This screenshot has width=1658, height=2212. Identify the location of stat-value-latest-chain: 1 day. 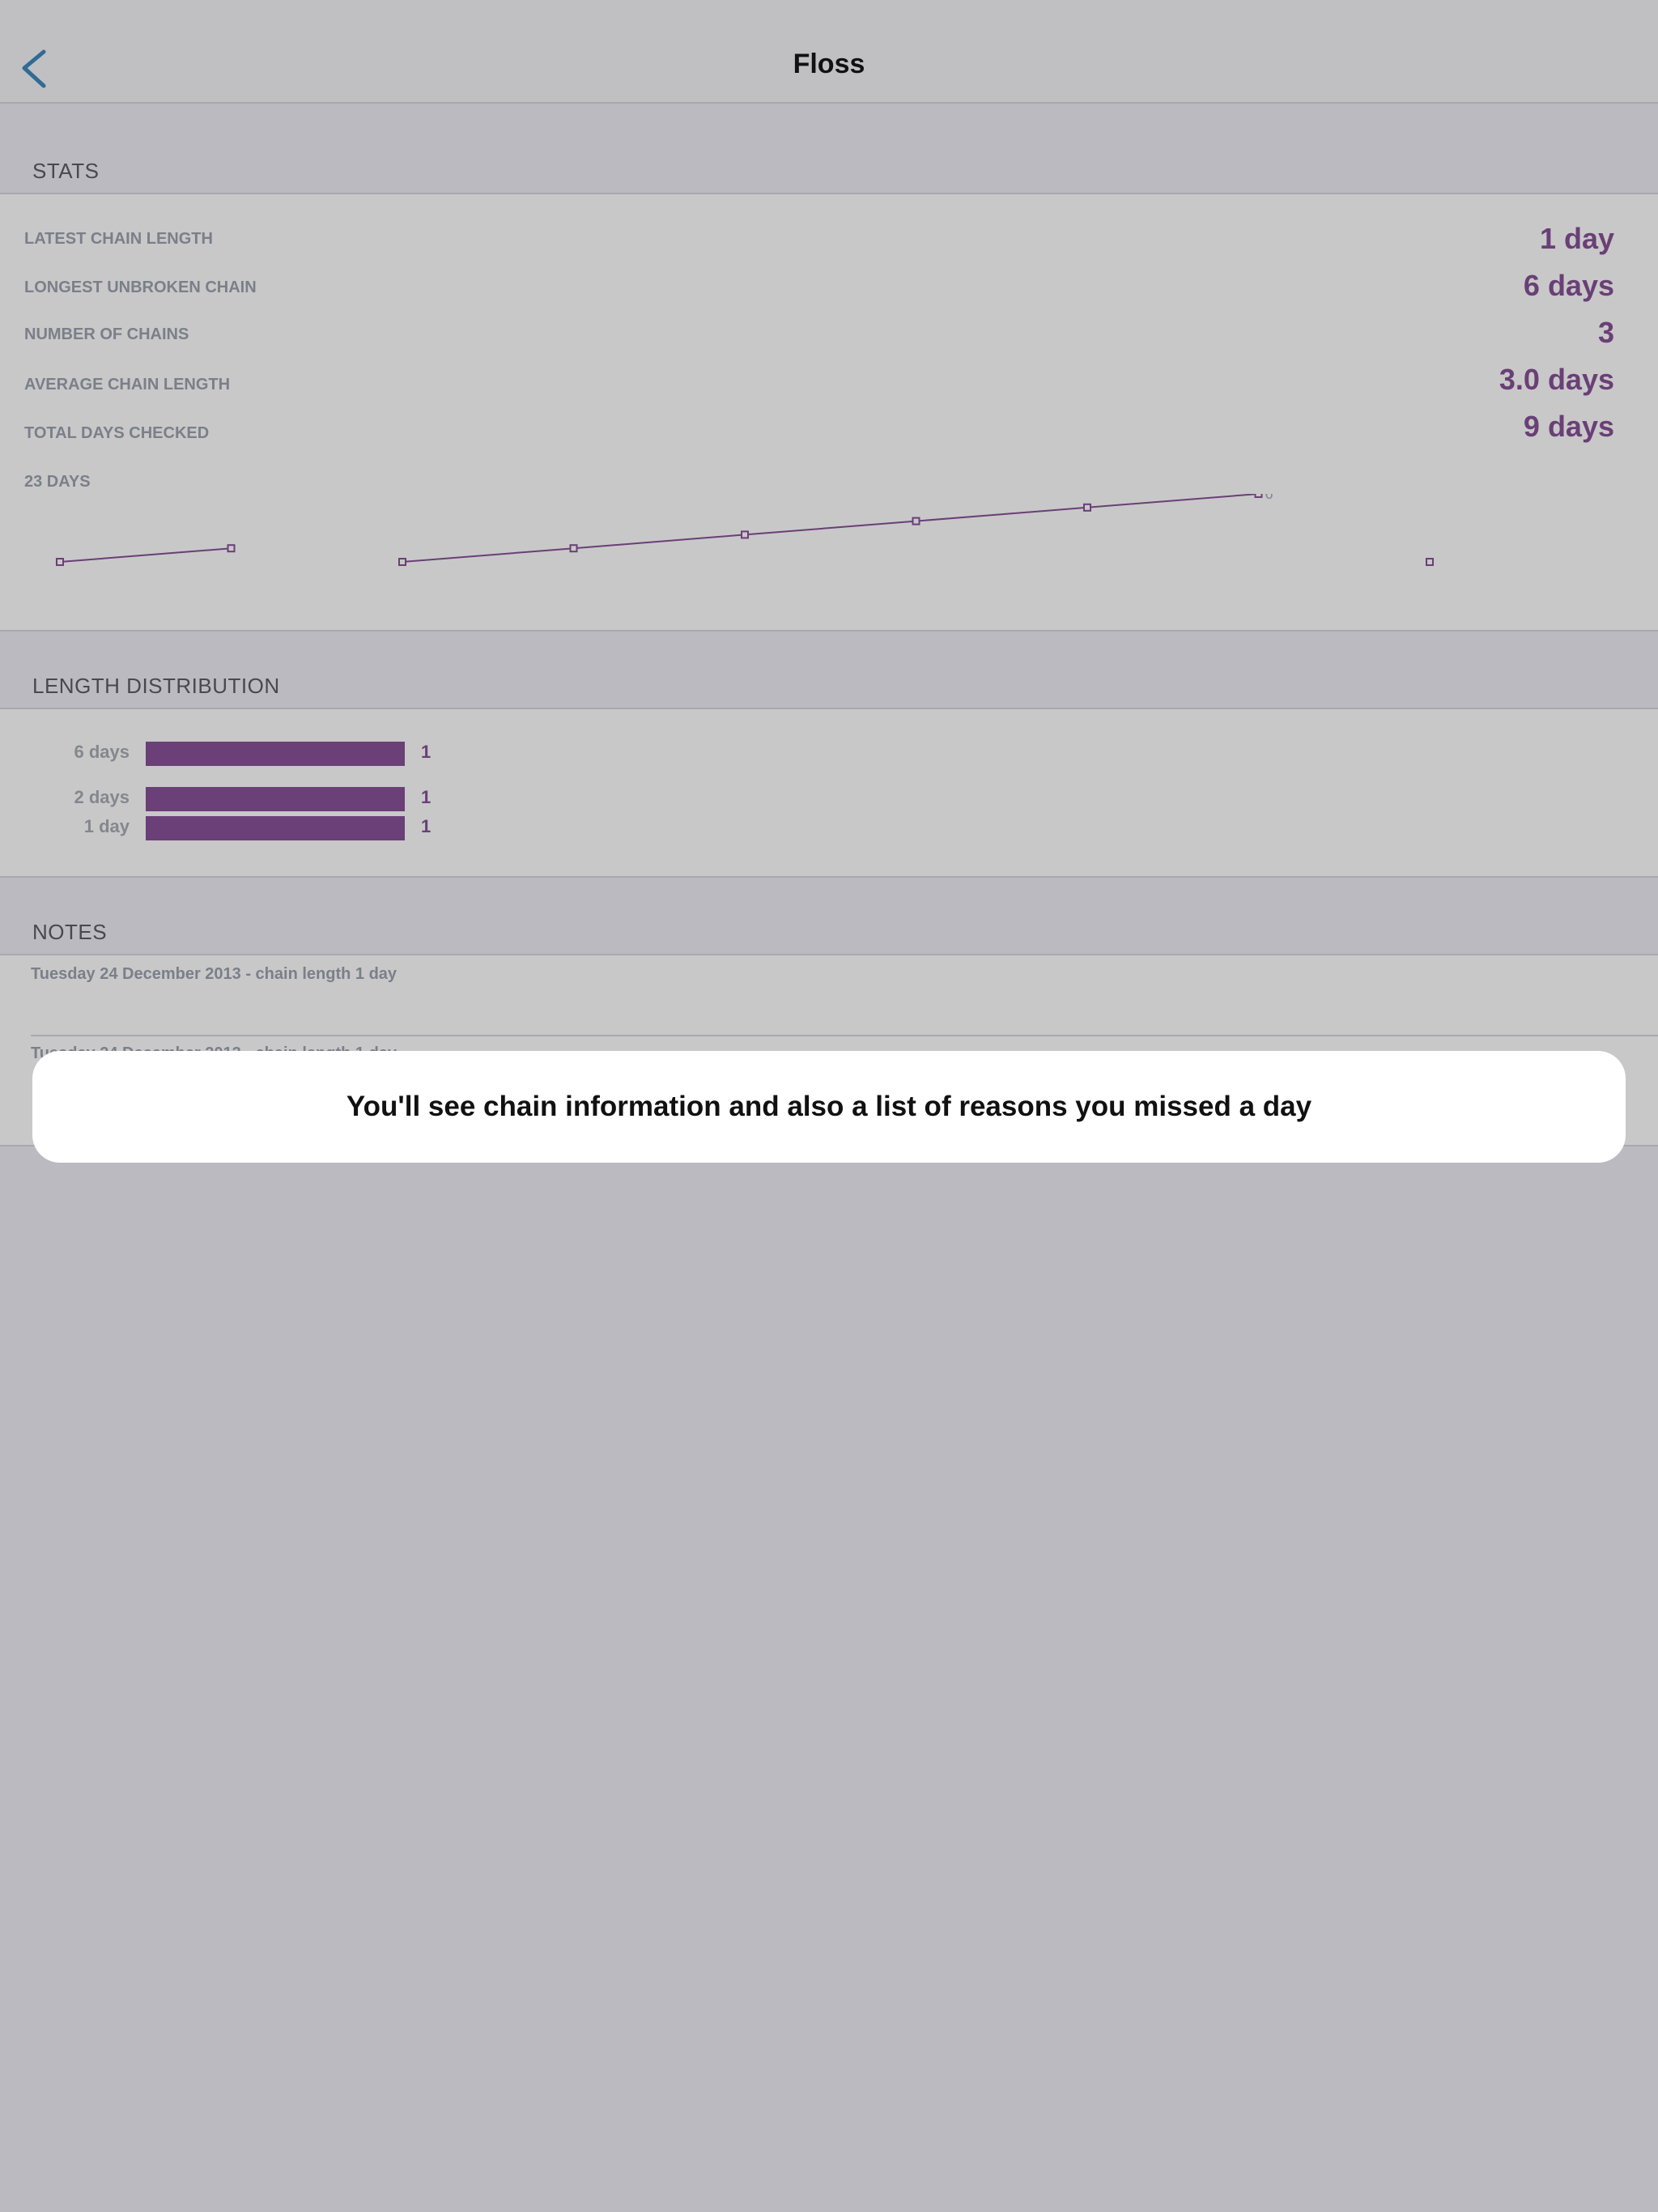
(1576, 238).